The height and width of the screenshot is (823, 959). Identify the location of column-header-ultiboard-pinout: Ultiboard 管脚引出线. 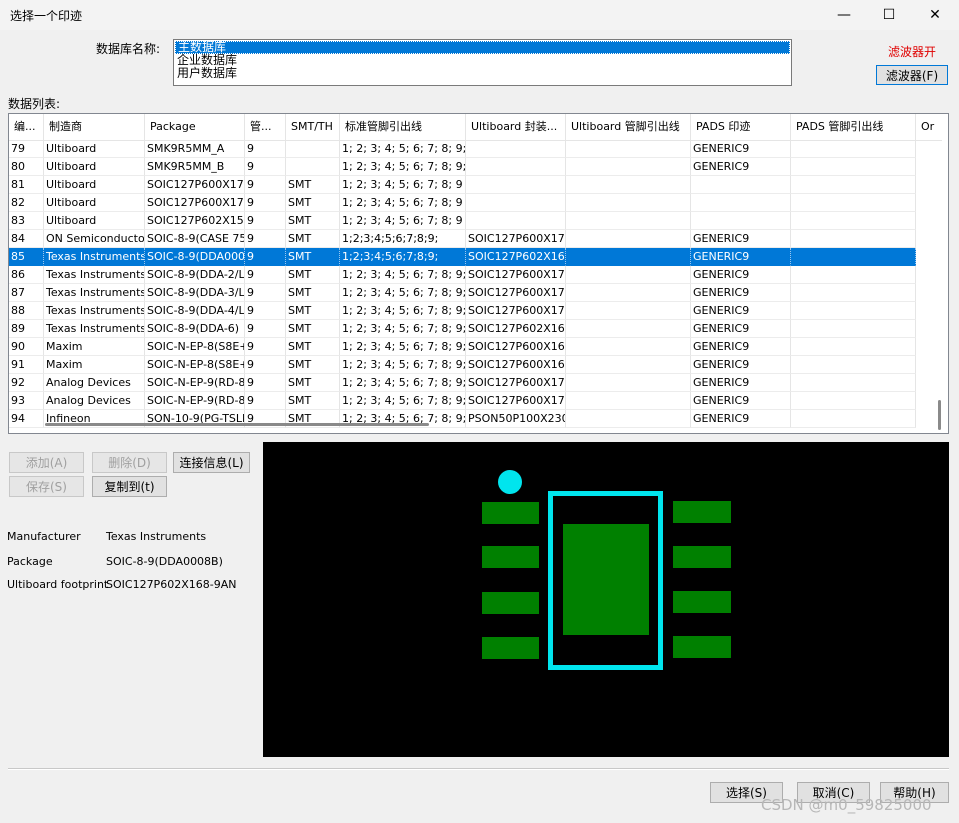
(628, 127).